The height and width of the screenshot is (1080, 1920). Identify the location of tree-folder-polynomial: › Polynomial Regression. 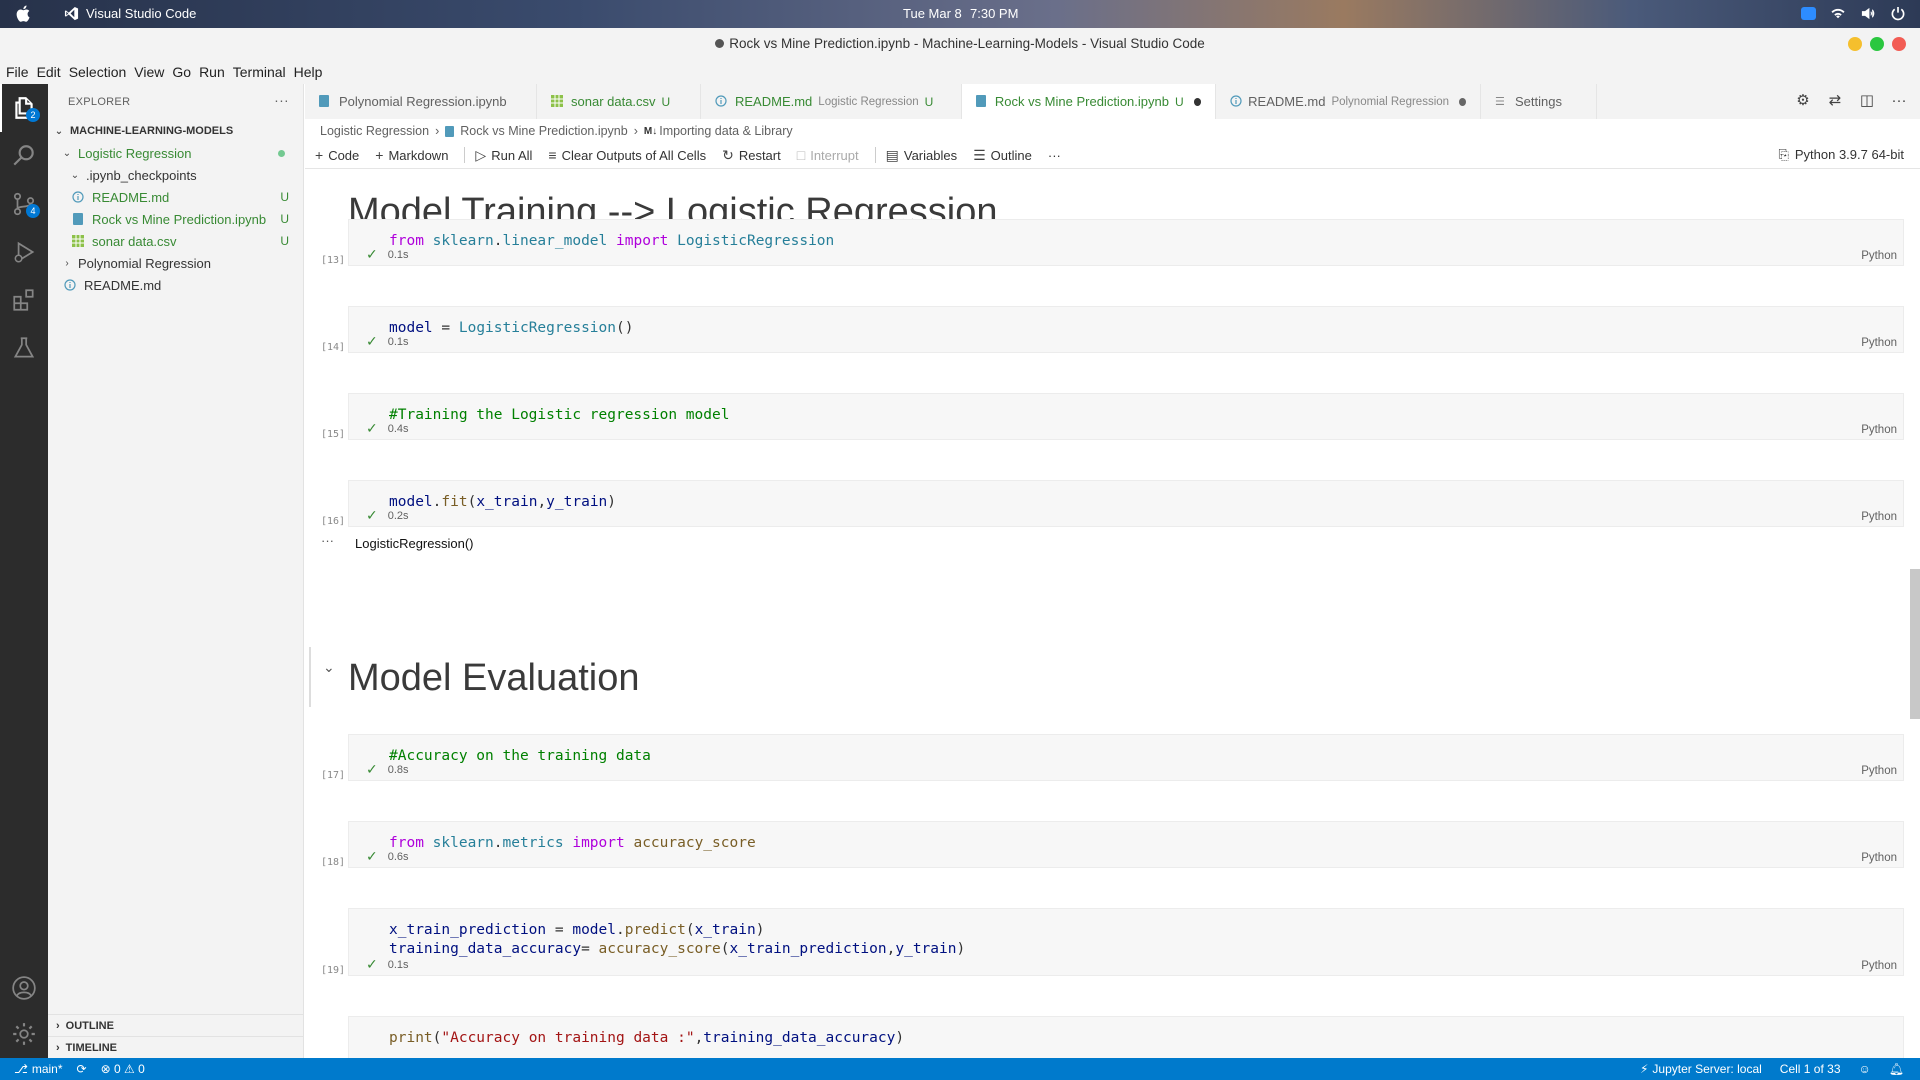
(175, 263).